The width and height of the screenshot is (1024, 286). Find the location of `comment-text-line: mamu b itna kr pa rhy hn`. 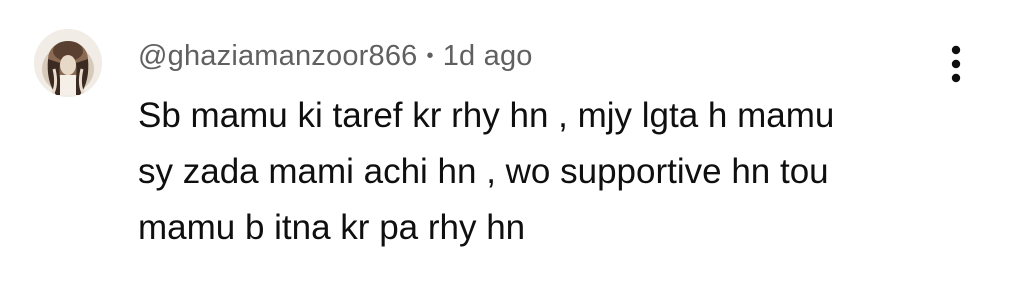

comment-text-line: mamu b itna kr pa rhy hn is located at coordinates (332, 227).